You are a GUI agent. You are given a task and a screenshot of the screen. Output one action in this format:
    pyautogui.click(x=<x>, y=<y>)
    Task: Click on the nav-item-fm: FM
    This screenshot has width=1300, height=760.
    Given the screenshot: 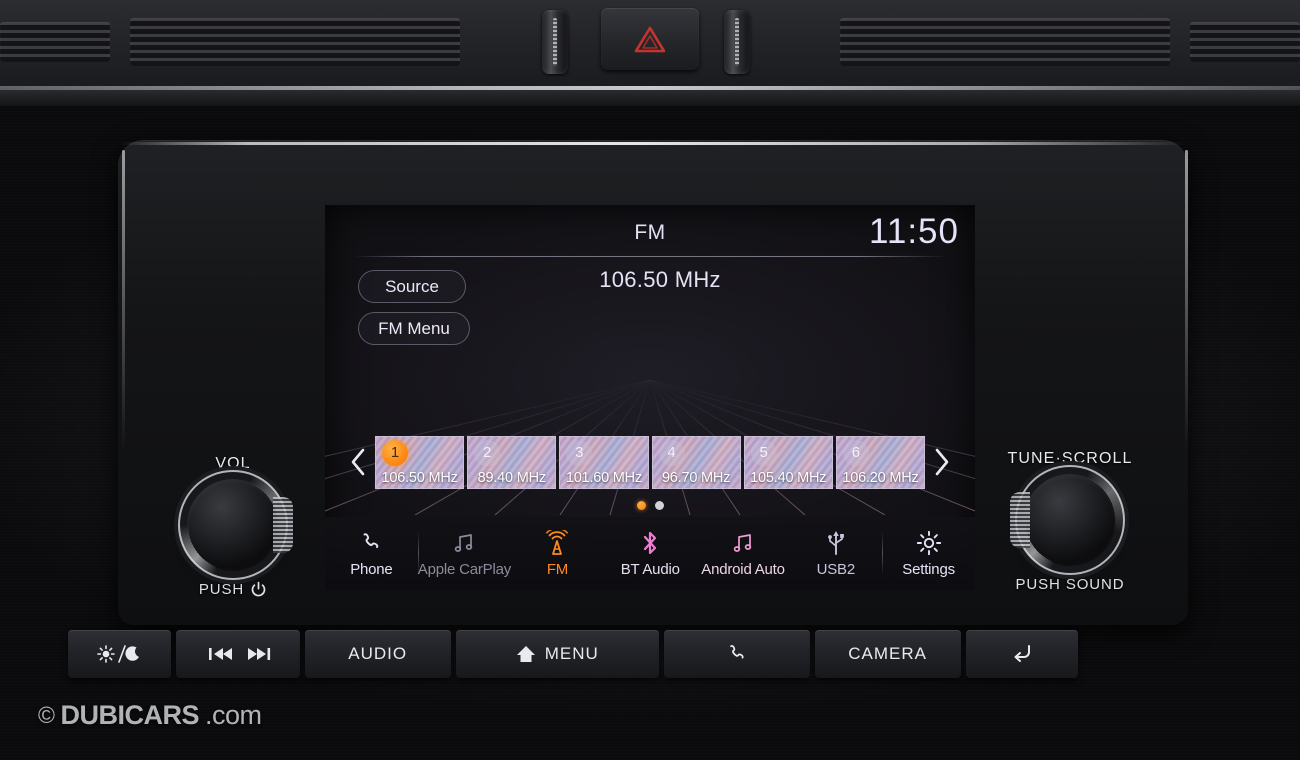 What is the action you would take?
    pyautogui.click(x=557, y=553)
    